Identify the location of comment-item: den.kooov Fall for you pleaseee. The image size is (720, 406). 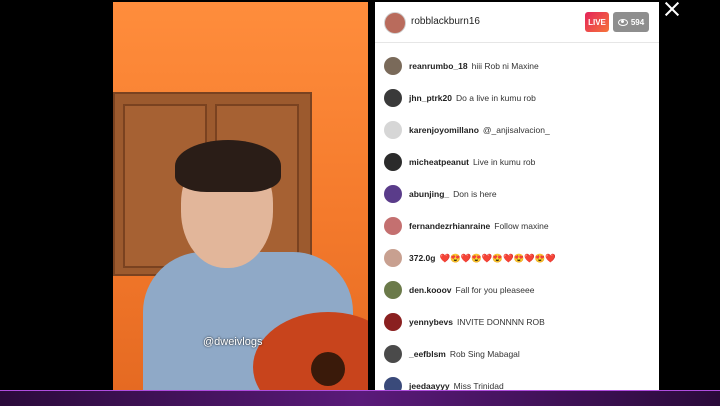
(517, 290).